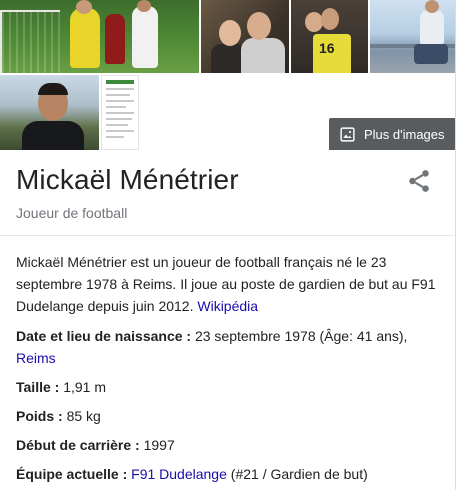  I want to click on image-document, so click(120, 112).